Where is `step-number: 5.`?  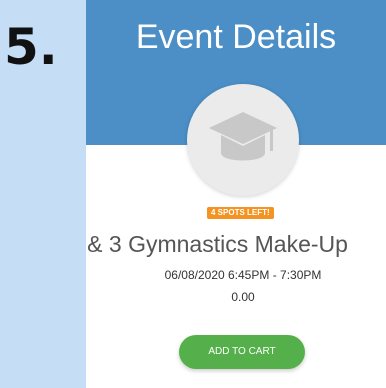 step-number: 5. is located at coordinates (31, 47).